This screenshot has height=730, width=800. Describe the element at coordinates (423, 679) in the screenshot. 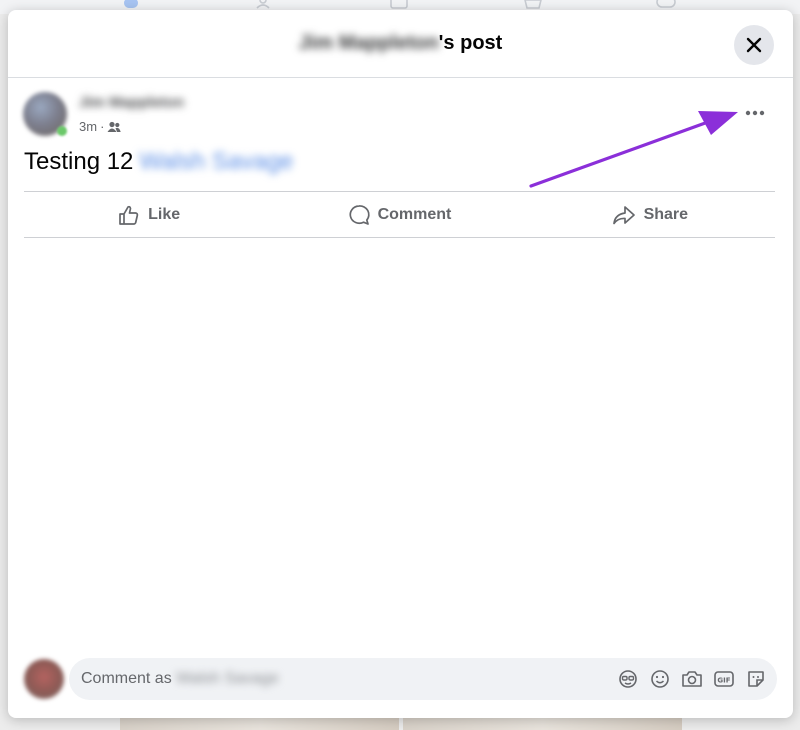

I see `comment-input: Comment as Walsh Savage GIF` at that location.